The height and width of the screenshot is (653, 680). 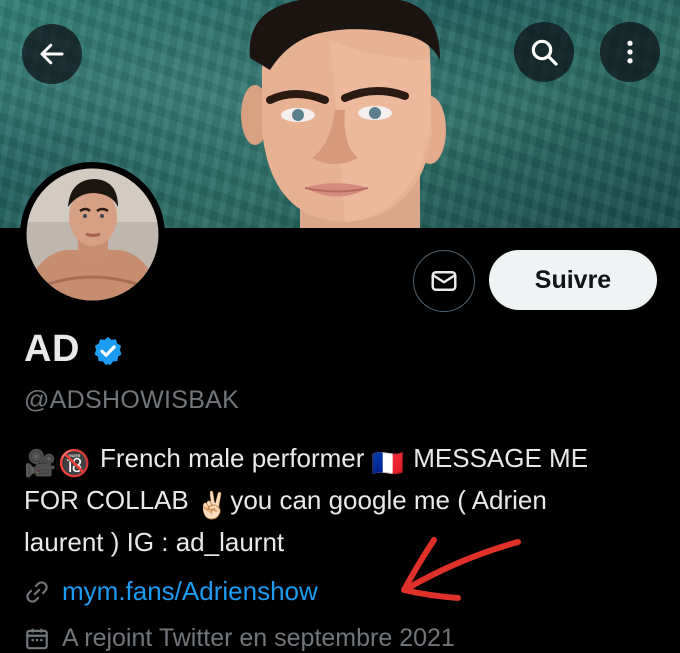 I want to click on arrow-left-icon, so click(x=52, y=54).